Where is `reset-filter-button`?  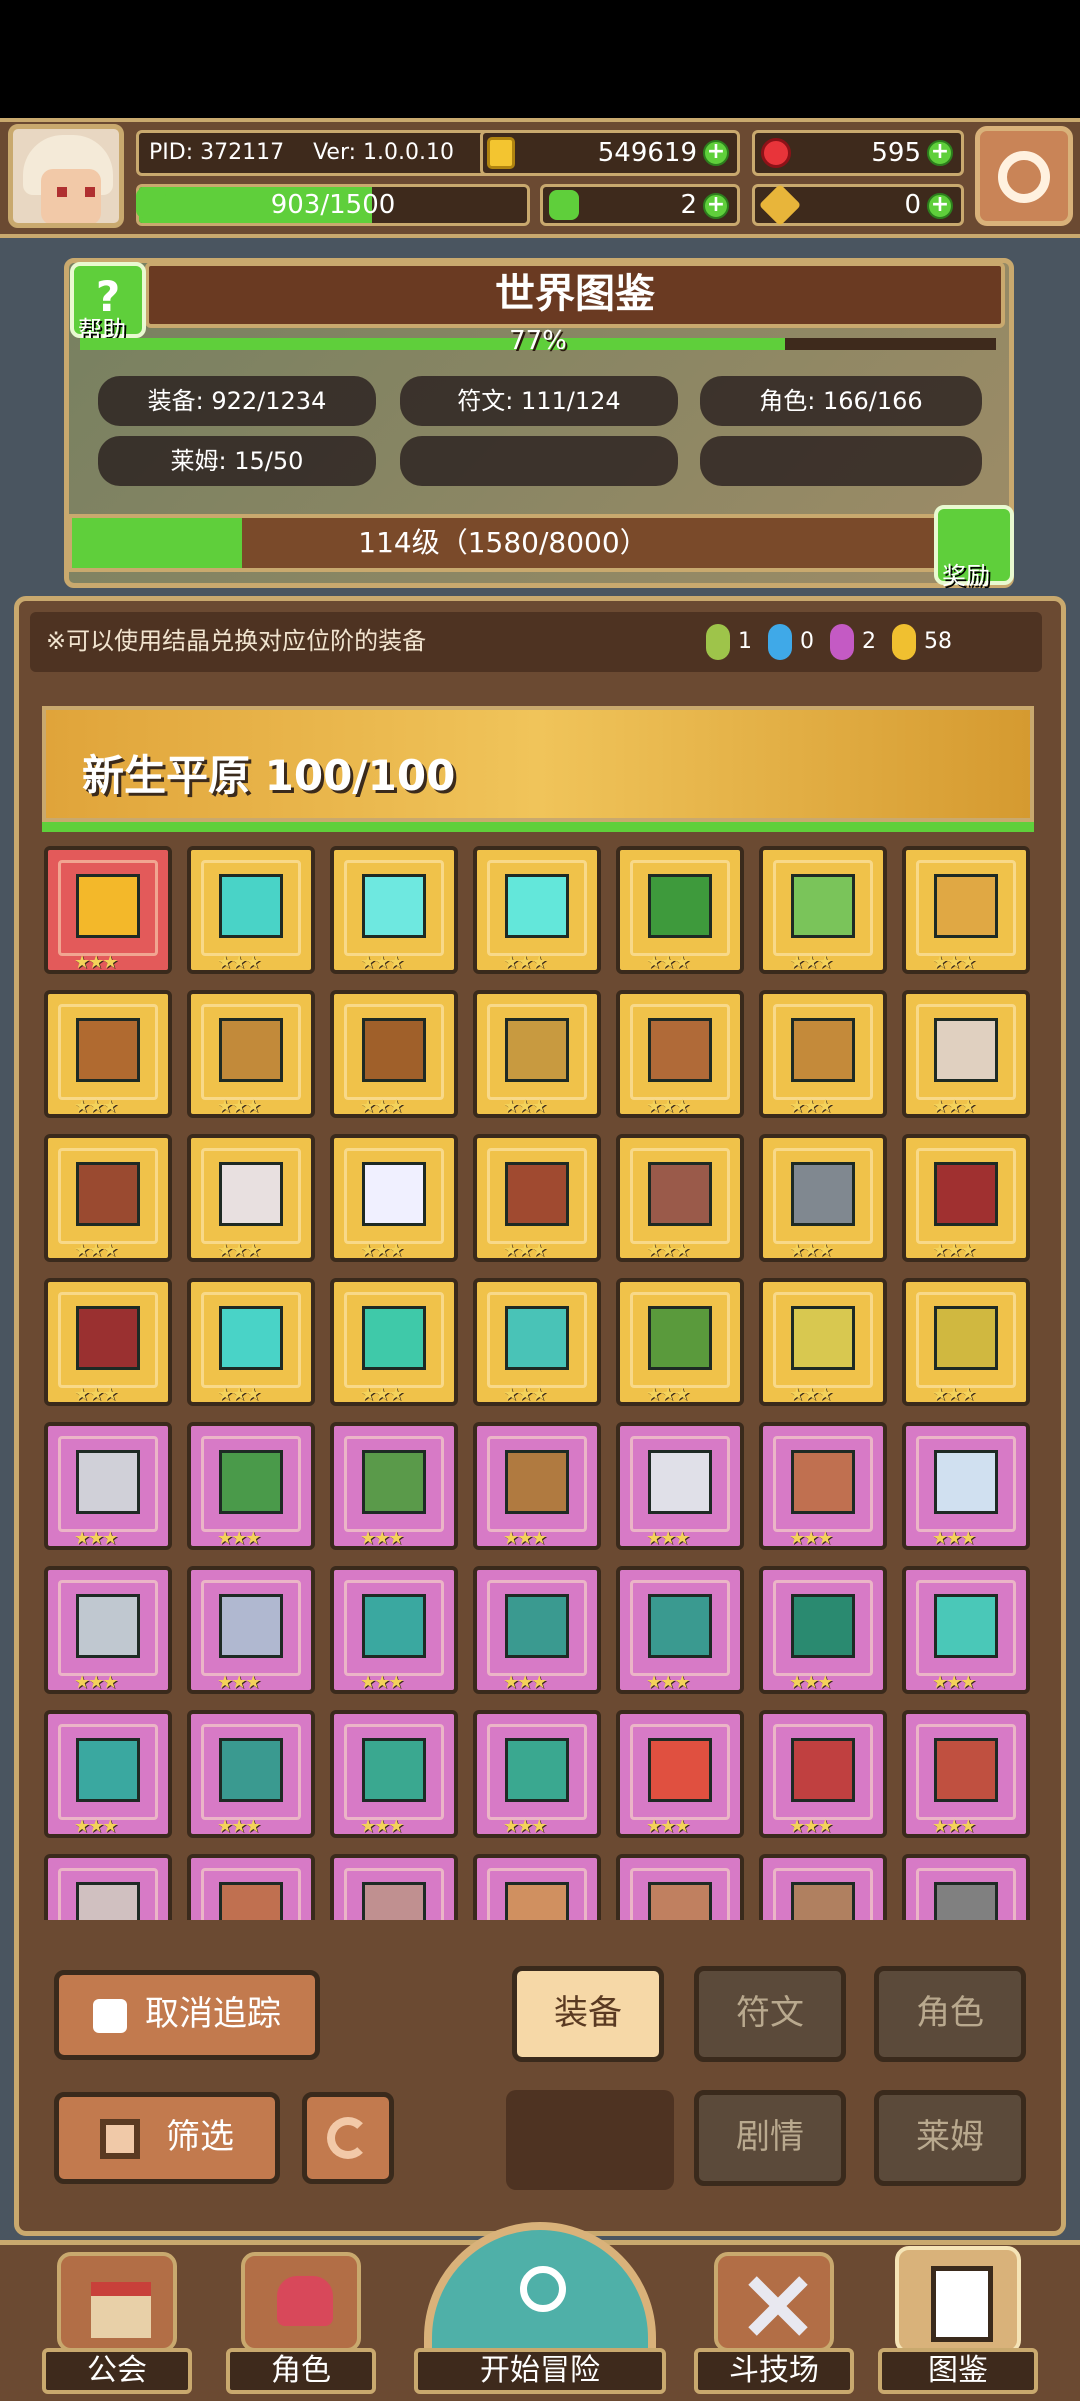
reset-filter-button is located at coordinates (348, 2138).